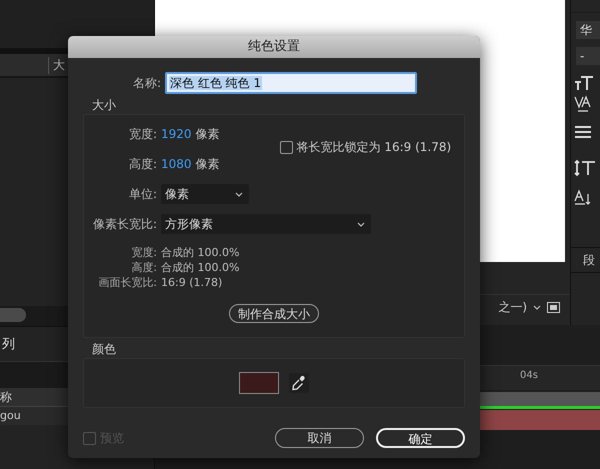 The image size is (600, 469). Describe the element at coordinates (259, 383) in the screenshot. I see `color-swatch` at that location.